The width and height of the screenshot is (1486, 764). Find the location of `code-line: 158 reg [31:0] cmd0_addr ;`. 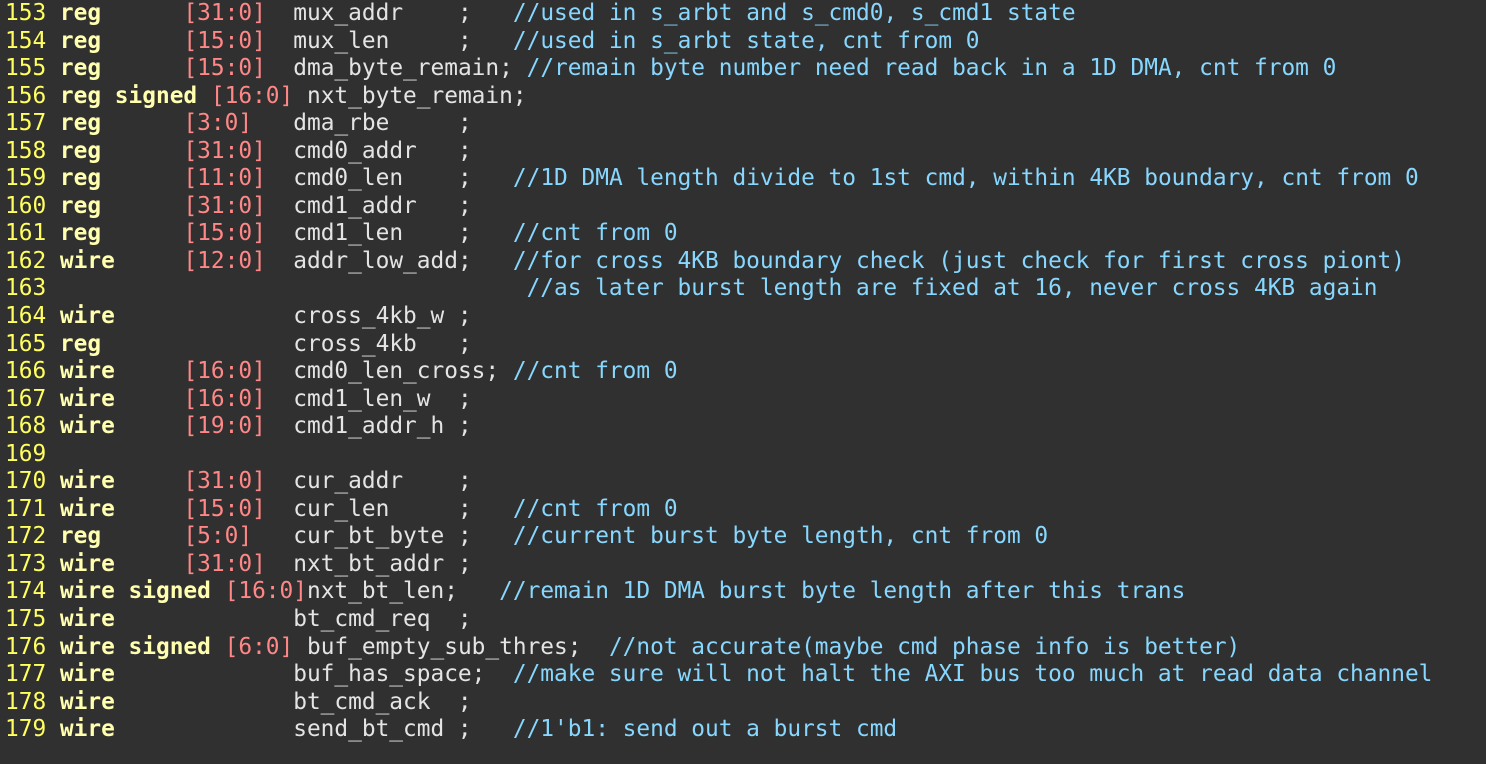

code-line: 158 reg [31:0] cmd0_addr ; is located at coordinates (718, 152).